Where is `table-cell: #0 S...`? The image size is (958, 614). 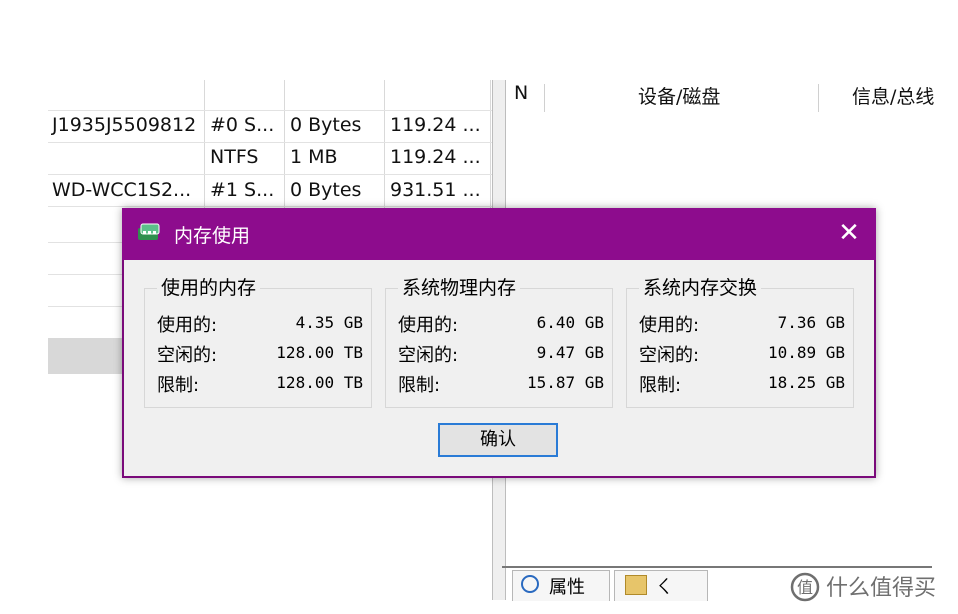
table-cell: #0 S... is located at coordinates (242, 125).